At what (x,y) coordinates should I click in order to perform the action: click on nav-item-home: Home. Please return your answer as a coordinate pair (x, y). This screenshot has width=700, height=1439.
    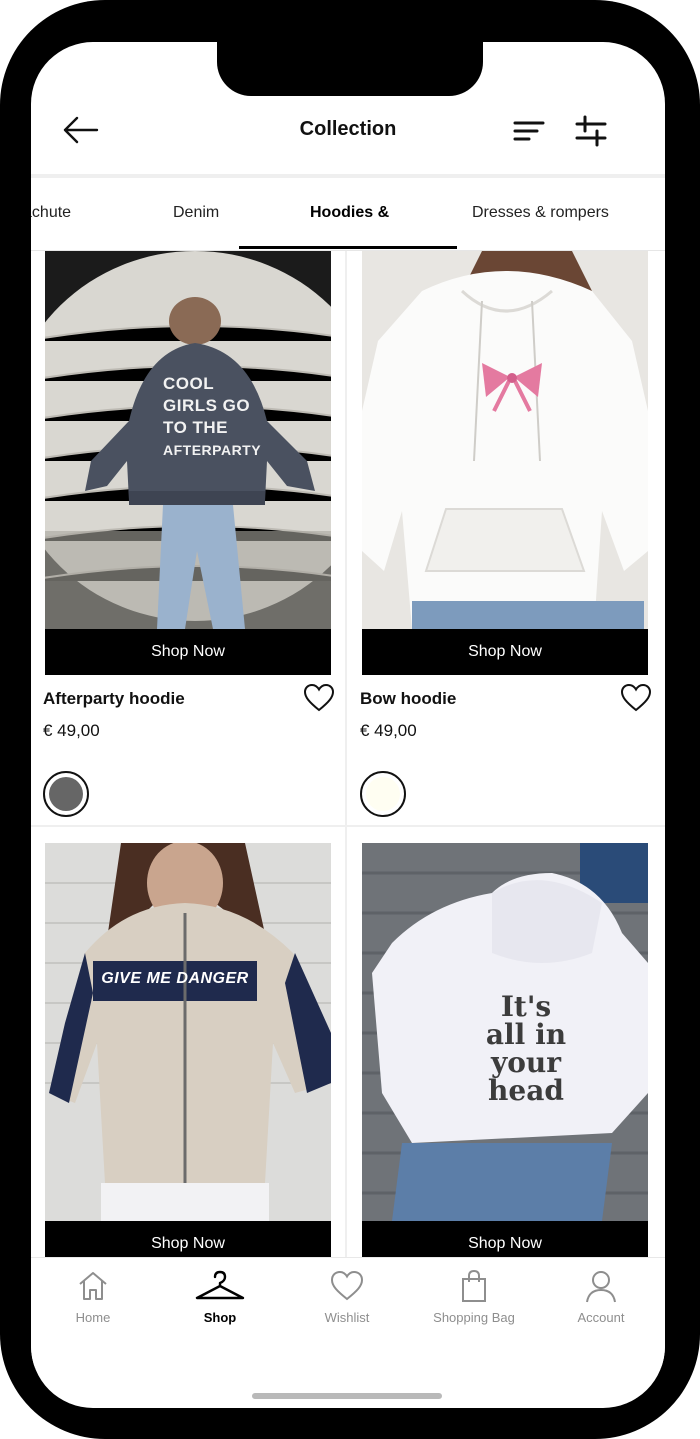
    Looking at the image, I should click on (93, 1296).